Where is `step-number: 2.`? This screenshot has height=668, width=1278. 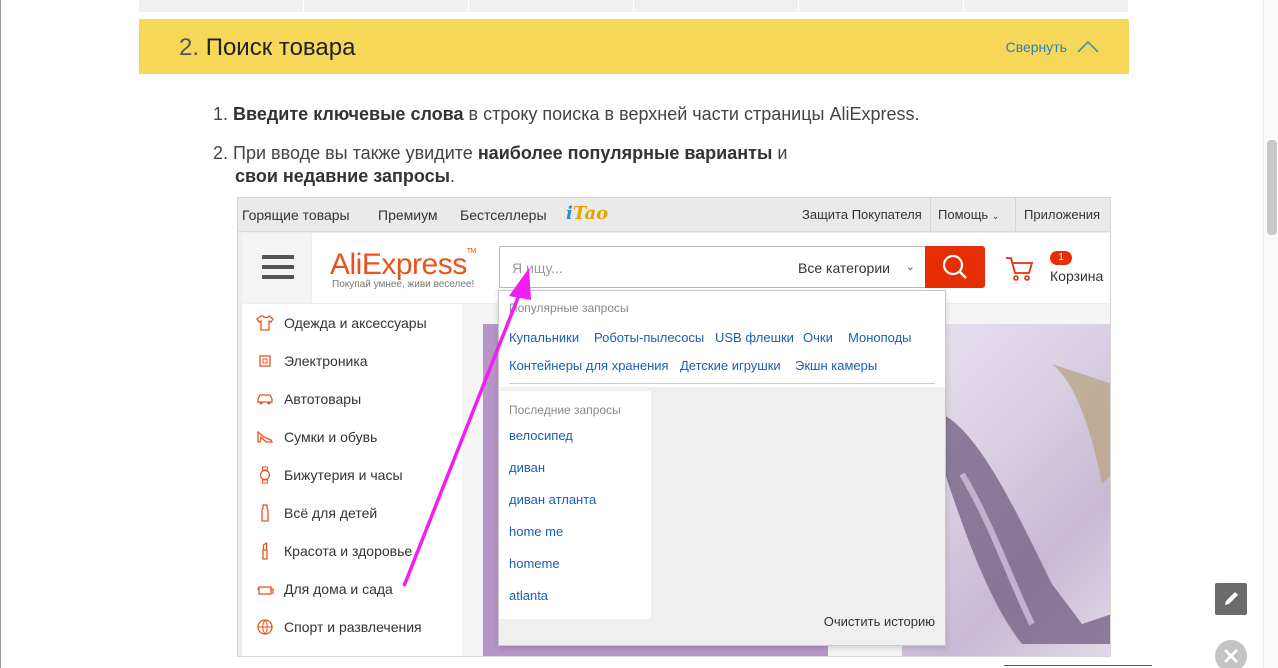
step-number: 2. is located at coordinates (221, 153).